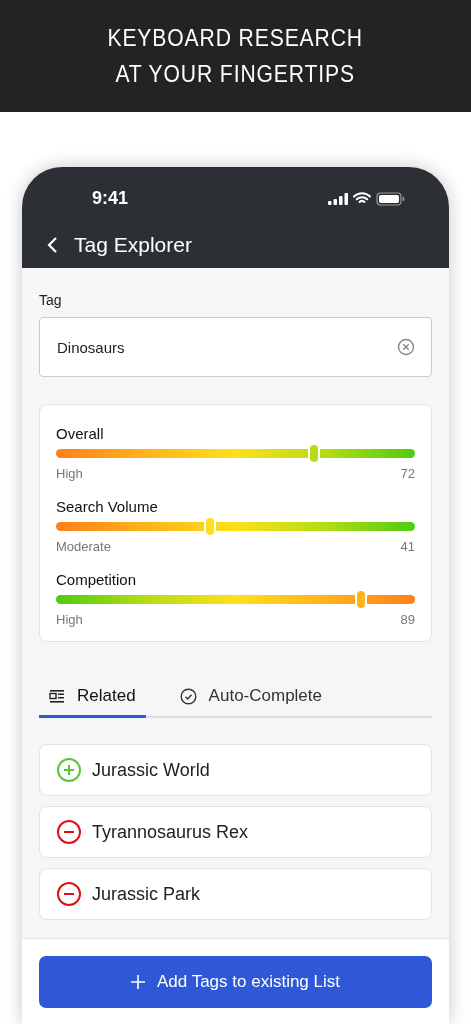 This screenshot has width=471, height=1024. Describe the element at coordinates (362, 198) in the screenshot. I see `wifi-icon` at that location.